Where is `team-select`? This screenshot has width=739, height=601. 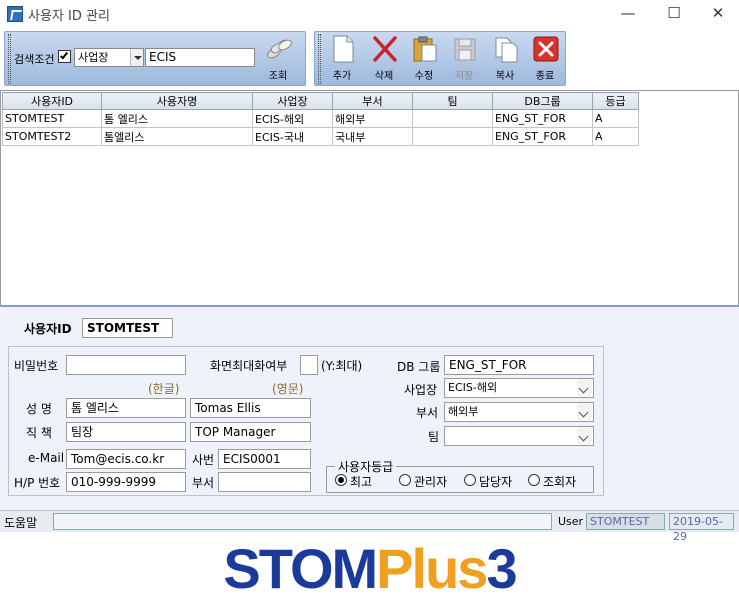
team-select is located at coordinates (519, 436).